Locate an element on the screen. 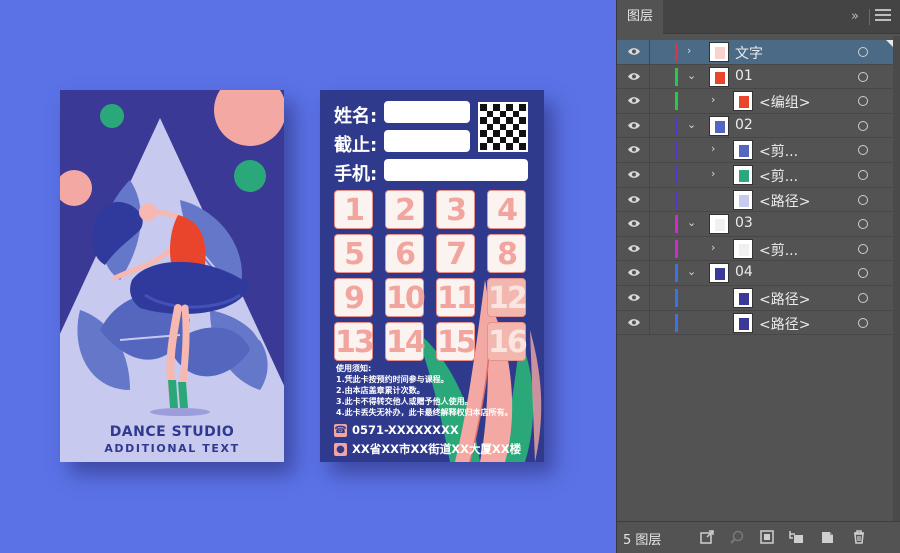 The width and height of the screenshot is (900, 553). layer-row: › <编组> is located at coordinates (755, 101).